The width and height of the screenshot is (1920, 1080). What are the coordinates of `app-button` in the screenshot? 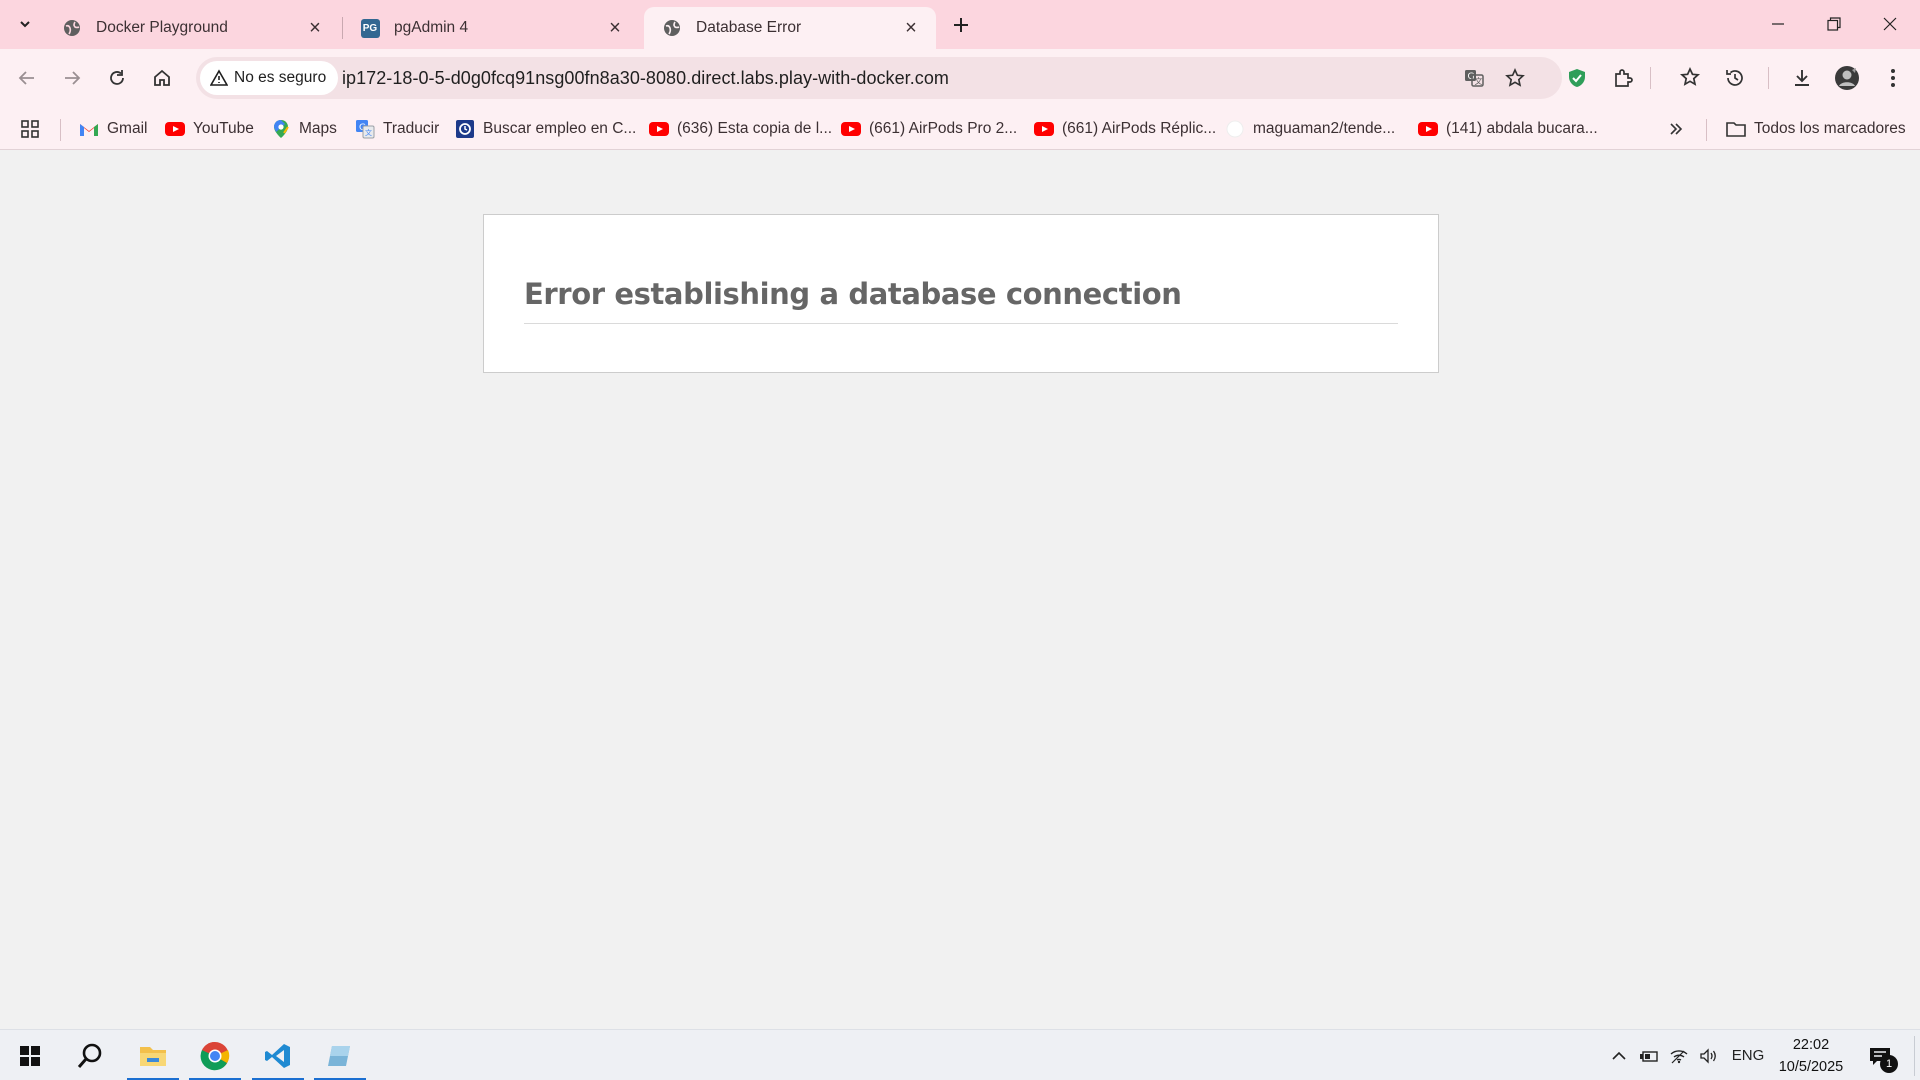 It's located at (340, 1055).